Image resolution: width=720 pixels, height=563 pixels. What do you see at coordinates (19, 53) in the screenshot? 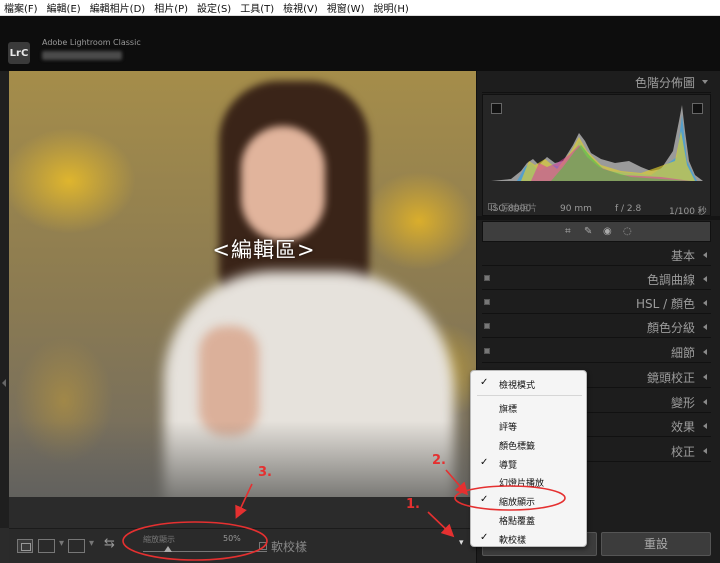
I see `lrc-logo: LrC` at bounding box center [19, 53].